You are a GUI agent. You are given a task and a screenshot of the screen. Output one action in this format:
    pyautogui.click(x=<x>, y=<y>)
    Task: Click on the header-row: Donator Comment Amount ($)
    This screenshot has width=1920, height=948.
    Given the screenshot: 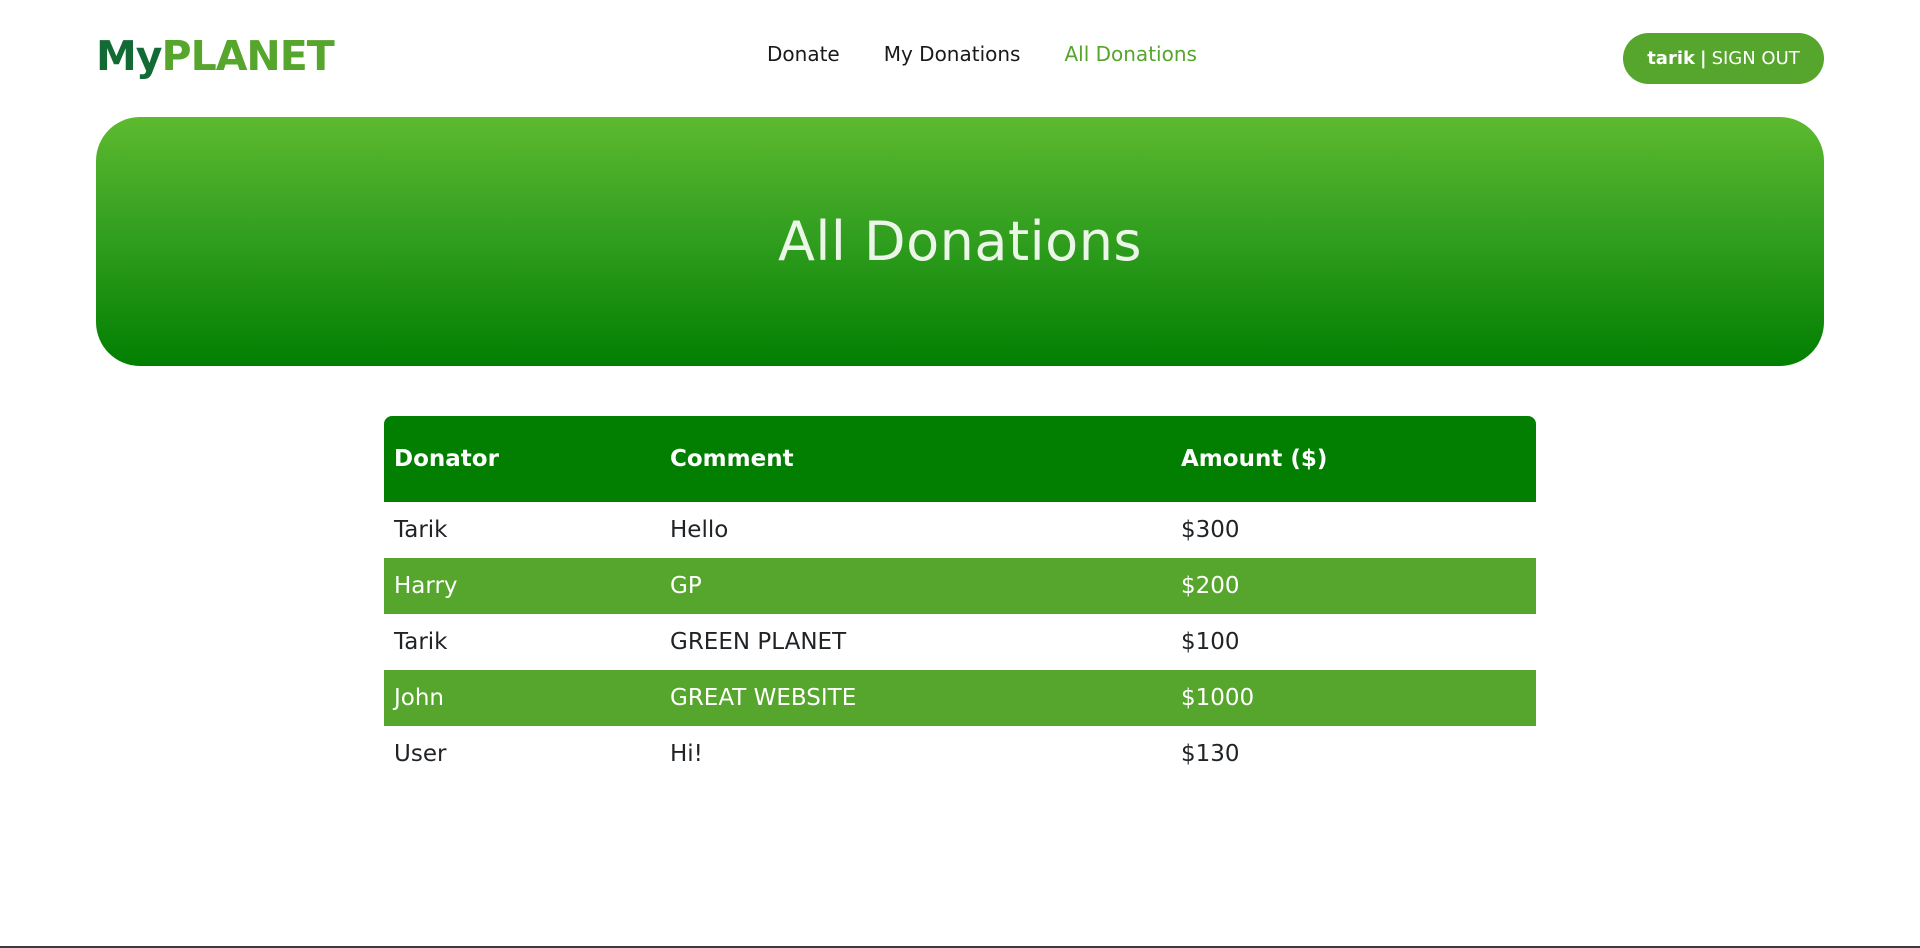 What is the action you would take?
    pyautogui.click(x=960, y=459)
    